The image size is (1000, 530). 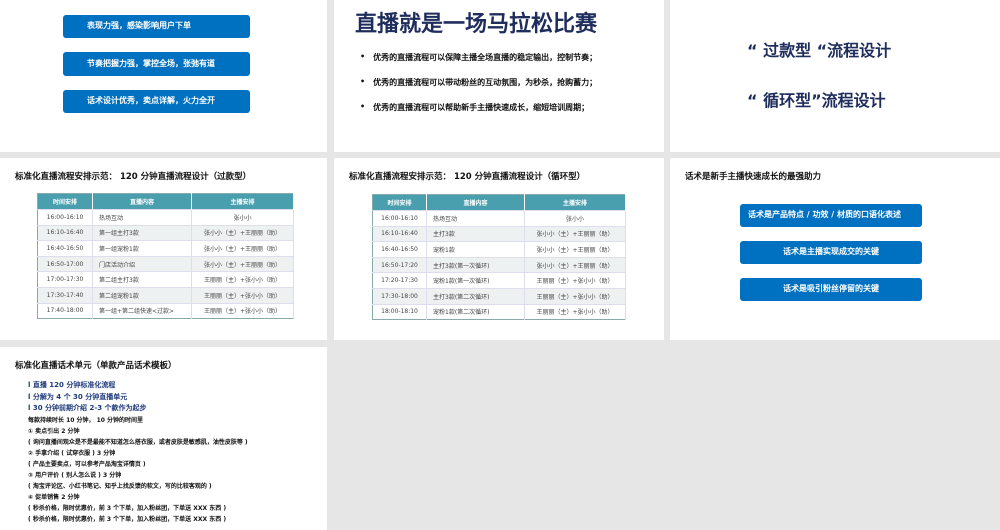 I want to click on slide-title: 标准化直播流程安排示范： 120 分钟直播流程设计（过款型）, so click(x=133, y=177).